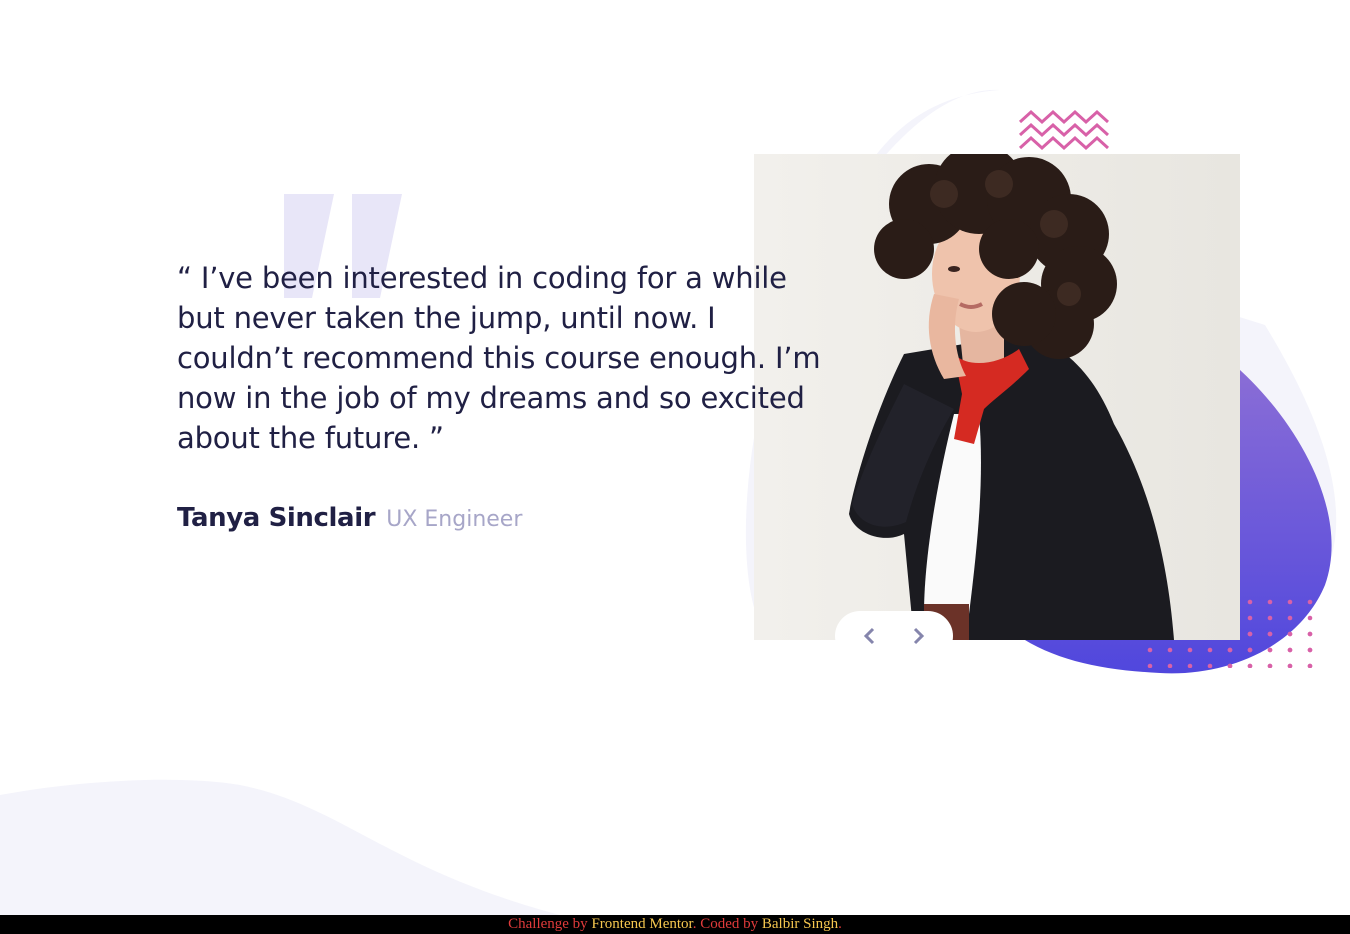 This screenshot has height=934, width=1350. Describe the element at coordinates (550, 924) in the screenshot. I see `attribution-prefix: Challenge by` at that location.